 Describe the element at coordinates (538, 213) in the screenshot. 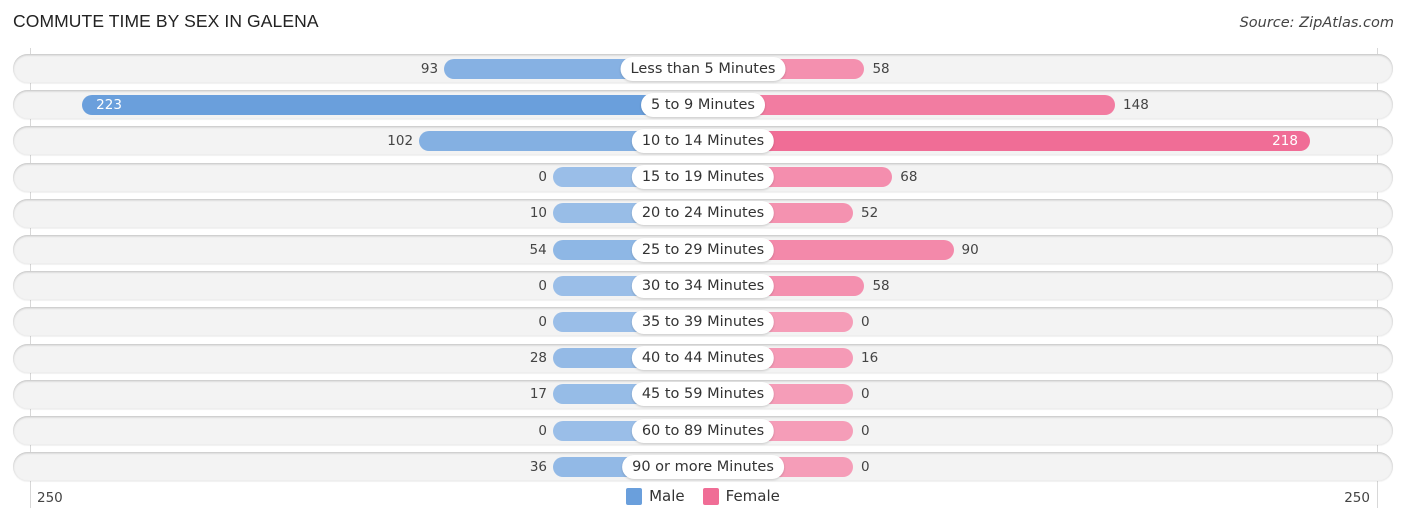

I see `value-label-male: 10` at that location.